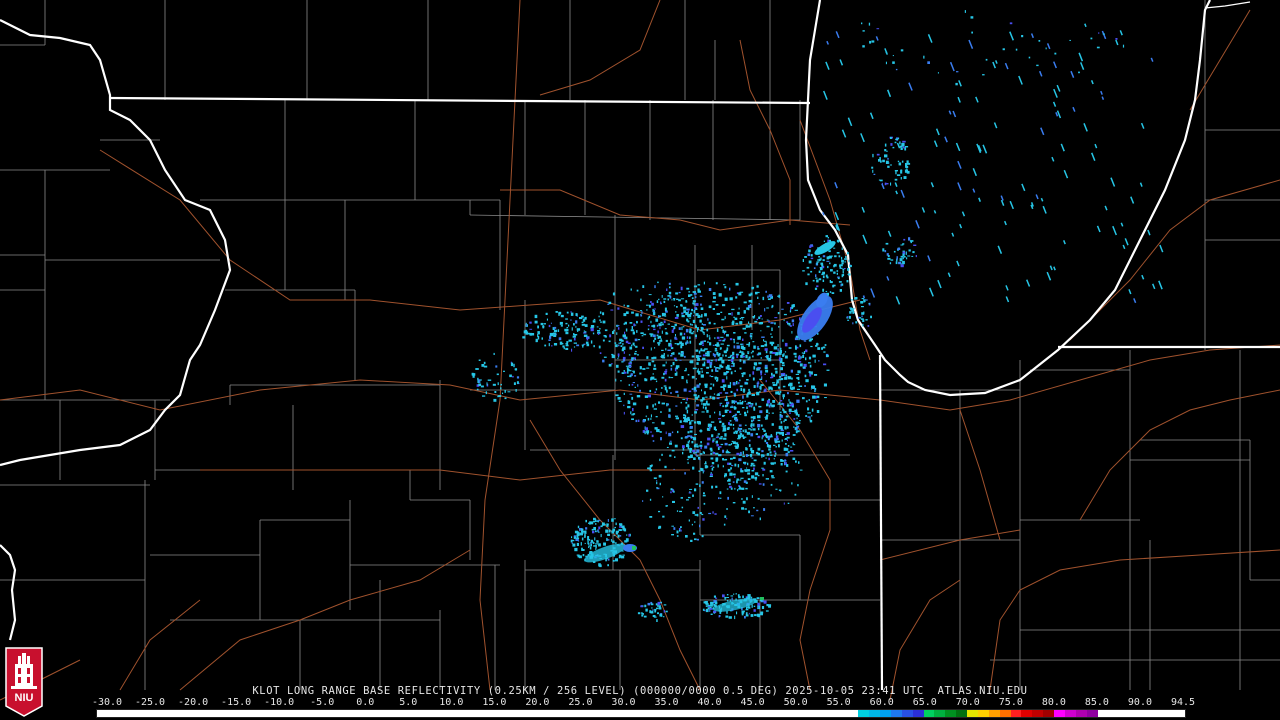 Image resolution: width=1280 pixels, height=720 pixels. Describe the element at coordinates (752, 702) in the screenshot. I see `scale-label: 45.0` at that location.